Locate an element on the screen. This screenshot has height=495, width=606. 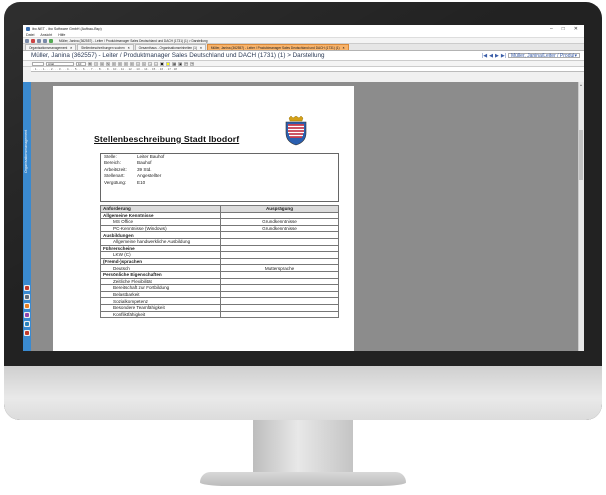
table-row: (Fremd-)sprachen is located at coordinates (219, 261).